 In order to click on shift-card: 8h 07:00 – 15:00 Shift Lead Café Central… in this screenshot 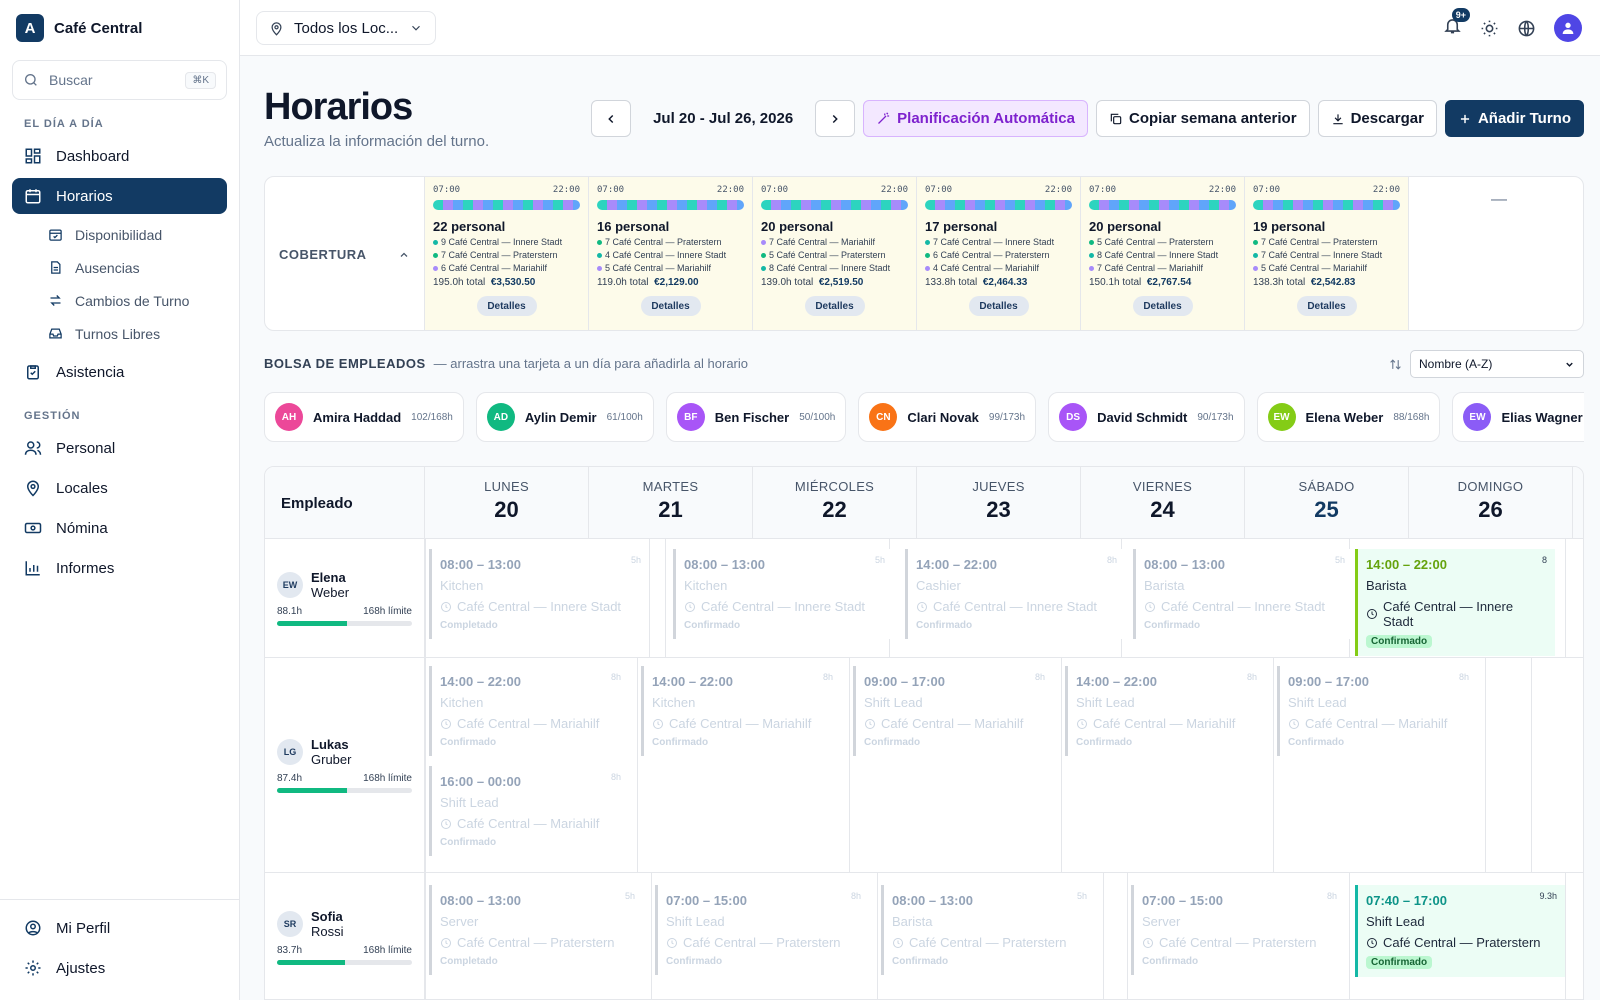, I will do `click(762, 930)`.